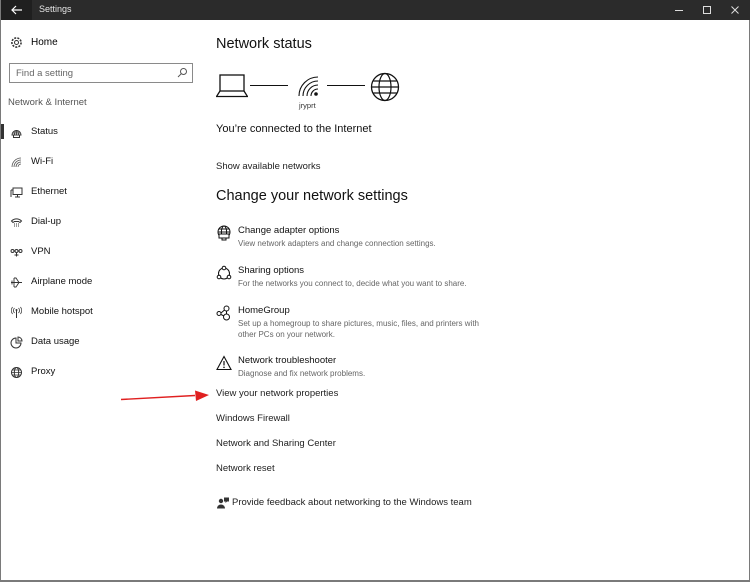 This screenshot has height=582, width=750. I want to click on title-bar: Settings, so click(375, 10).